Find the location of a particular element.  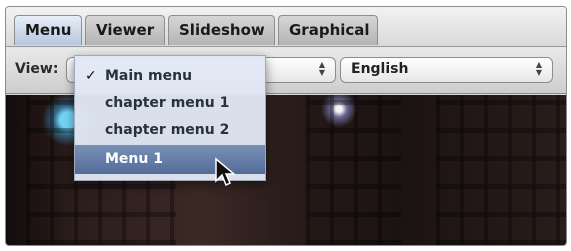

tab-menu-label: Menu is located at coordinates (48, 30).